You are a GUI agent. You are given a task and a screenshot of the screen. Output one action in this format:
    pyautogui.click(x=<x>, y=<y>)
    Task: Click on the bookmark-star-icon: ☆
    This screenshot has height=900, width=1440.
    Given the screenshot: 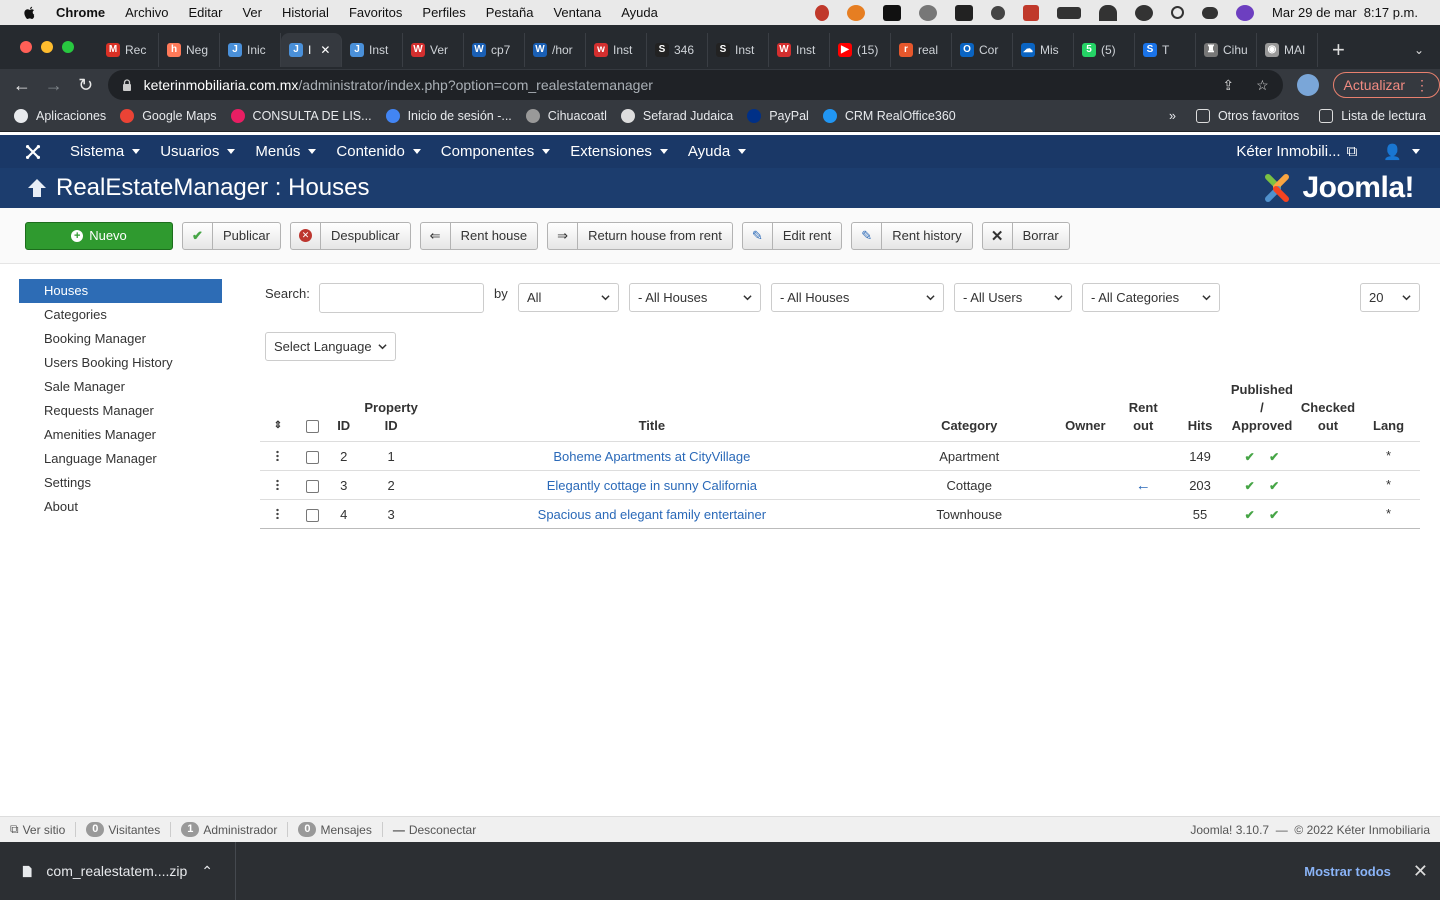 What is the action you would take?
    pyautogui.click(x=1262, y=85)
    